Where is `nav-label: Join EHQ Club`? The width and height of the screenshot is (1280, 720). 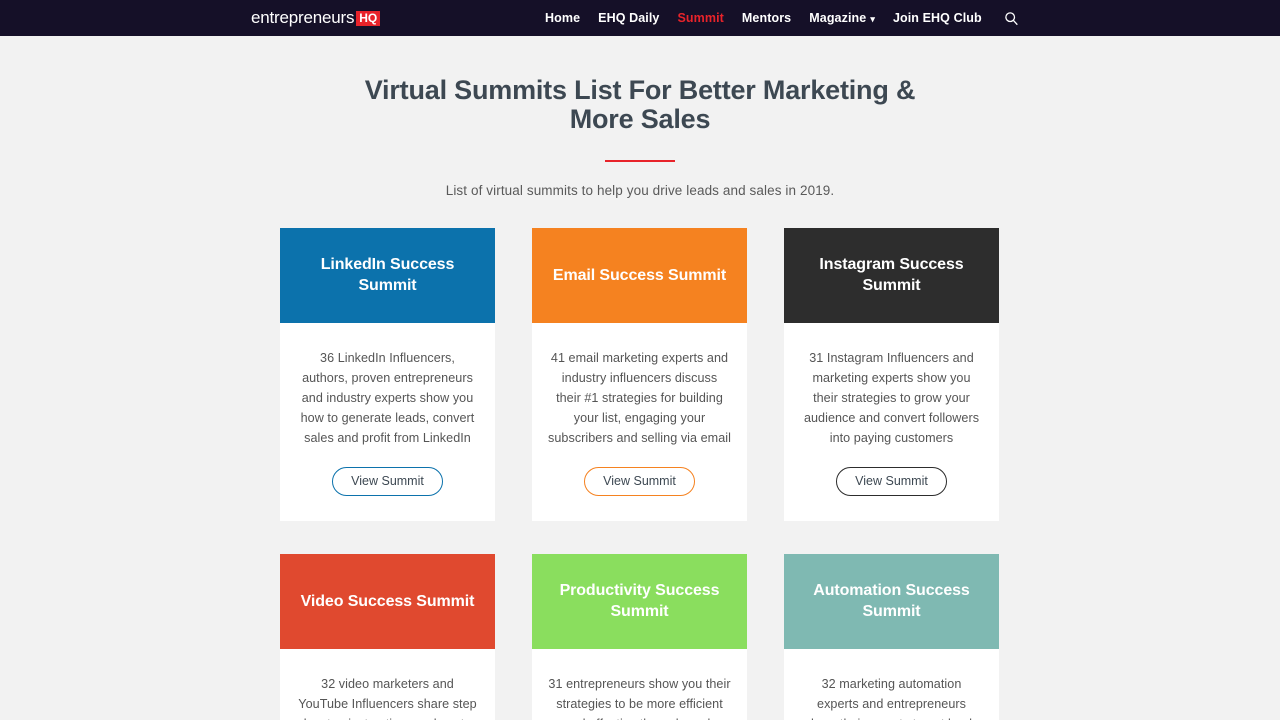
nav-label: Join EHQ Club is located at coordinates (937, 18).